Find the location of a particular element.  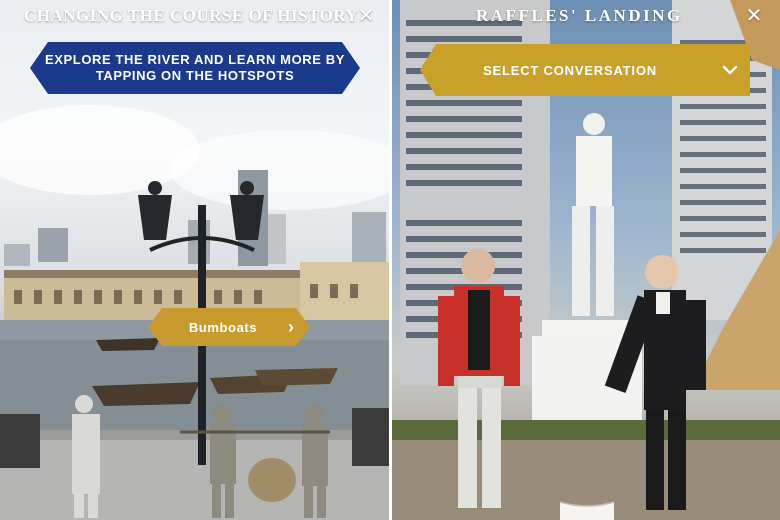

hotspot-label: Bumboats is located at coordinates (223, 327).